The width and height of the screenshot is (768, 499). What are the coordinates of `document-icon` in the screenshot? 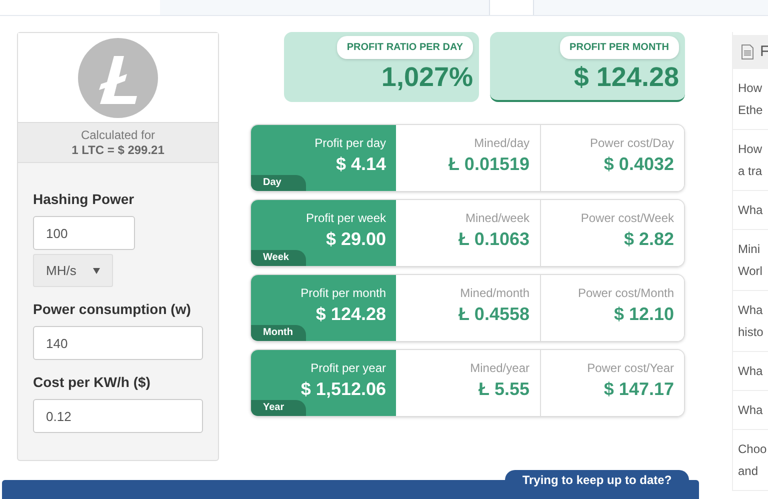 It's located at (747, 52).